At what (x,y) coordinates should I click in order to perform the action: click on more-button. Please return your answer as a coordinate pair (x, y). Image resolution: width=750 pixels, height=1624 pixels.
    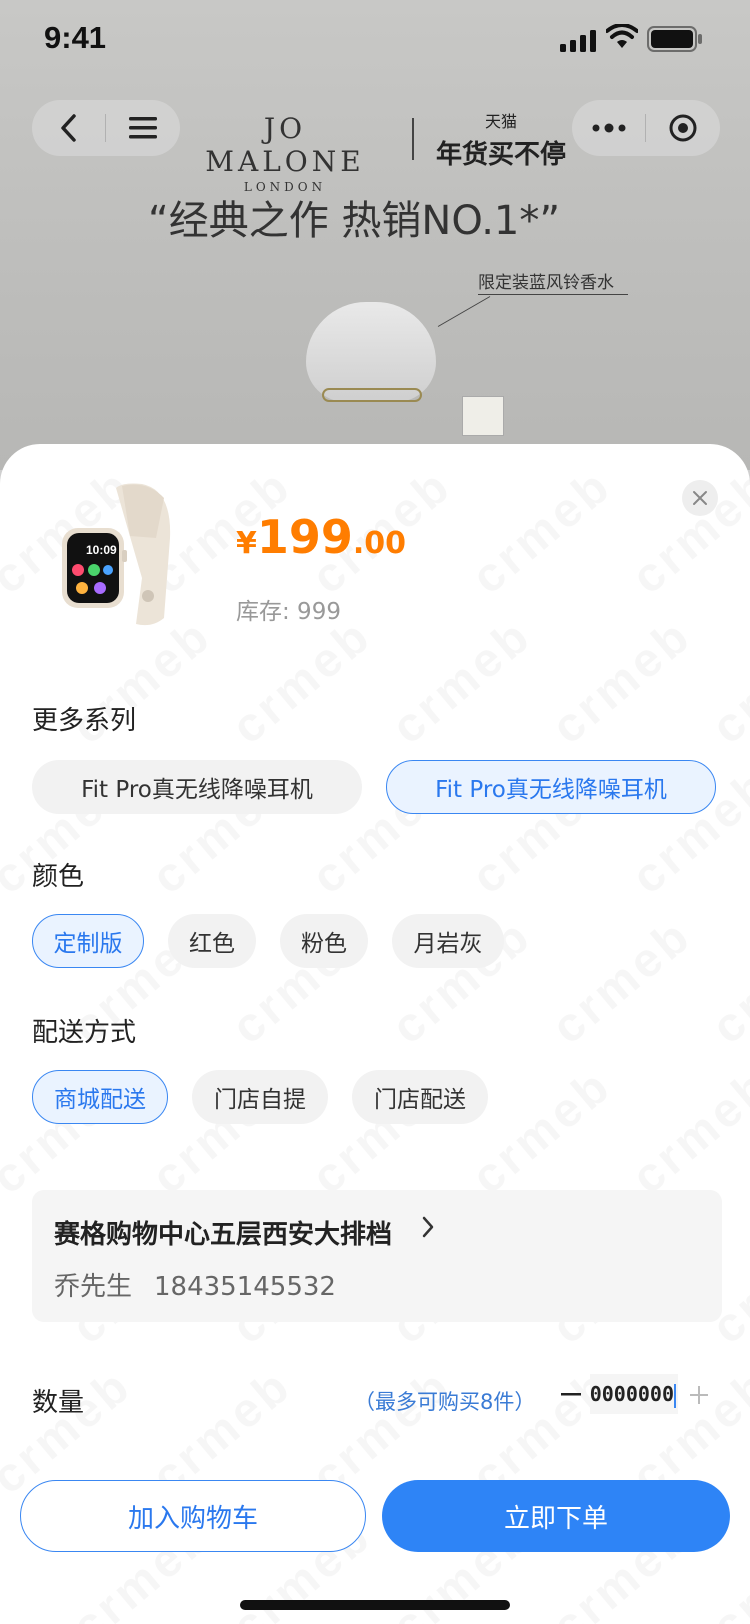
    Looking at the image, I should click on (609, 128).